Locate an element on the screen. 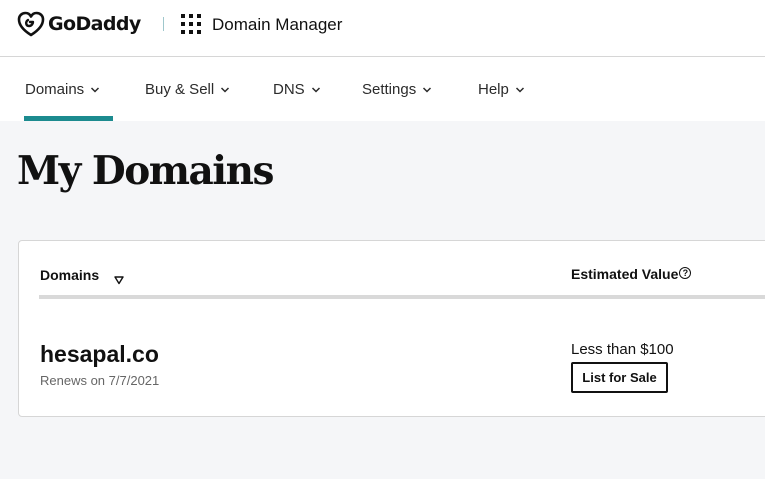 This screenshot has height=479, width=765. nav-item-buy-sell: Buy & Sell is located at coordinates (187, 89).